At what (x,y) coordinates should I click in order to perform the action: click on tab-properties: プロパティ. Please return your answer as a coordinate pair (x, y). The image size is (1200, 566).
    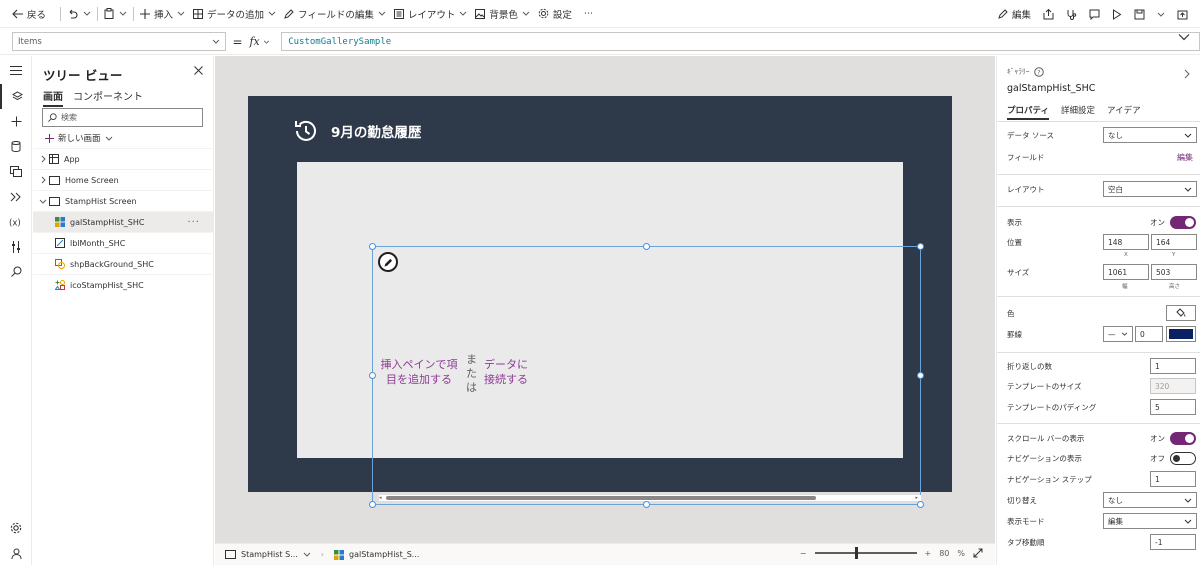
    Looking at the image, I should click on (1028, 112).